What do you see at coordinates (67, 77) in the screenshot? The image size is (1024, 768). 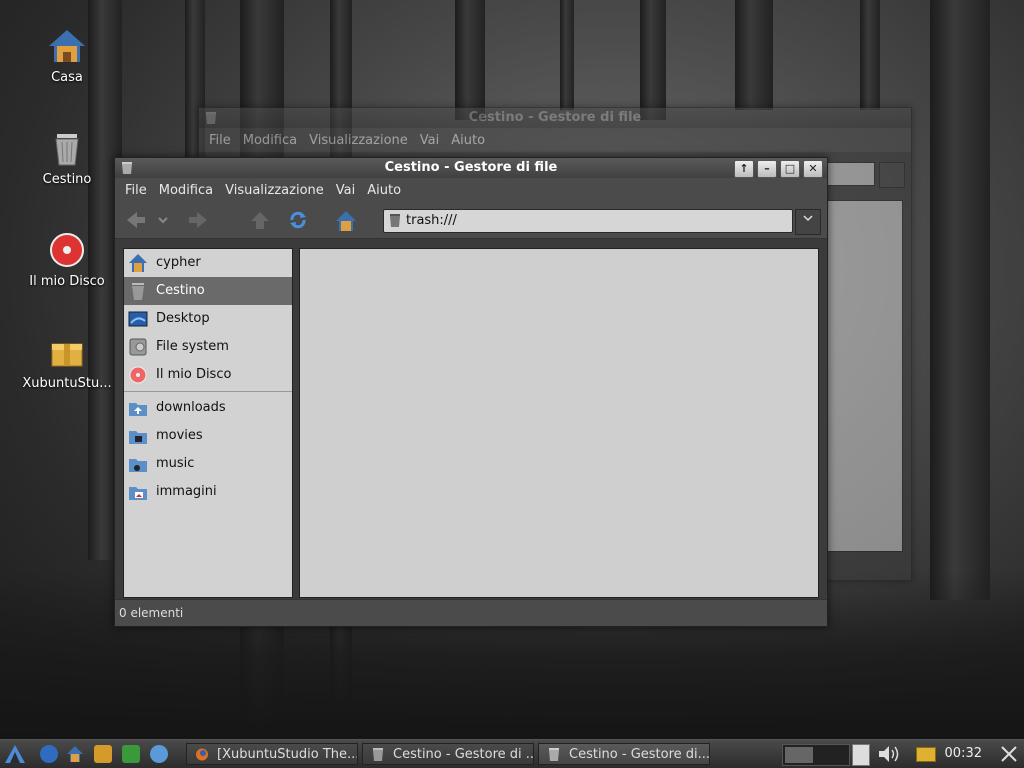 I see `desktop-icon-label: Casa` at bounding box center [67, 77].